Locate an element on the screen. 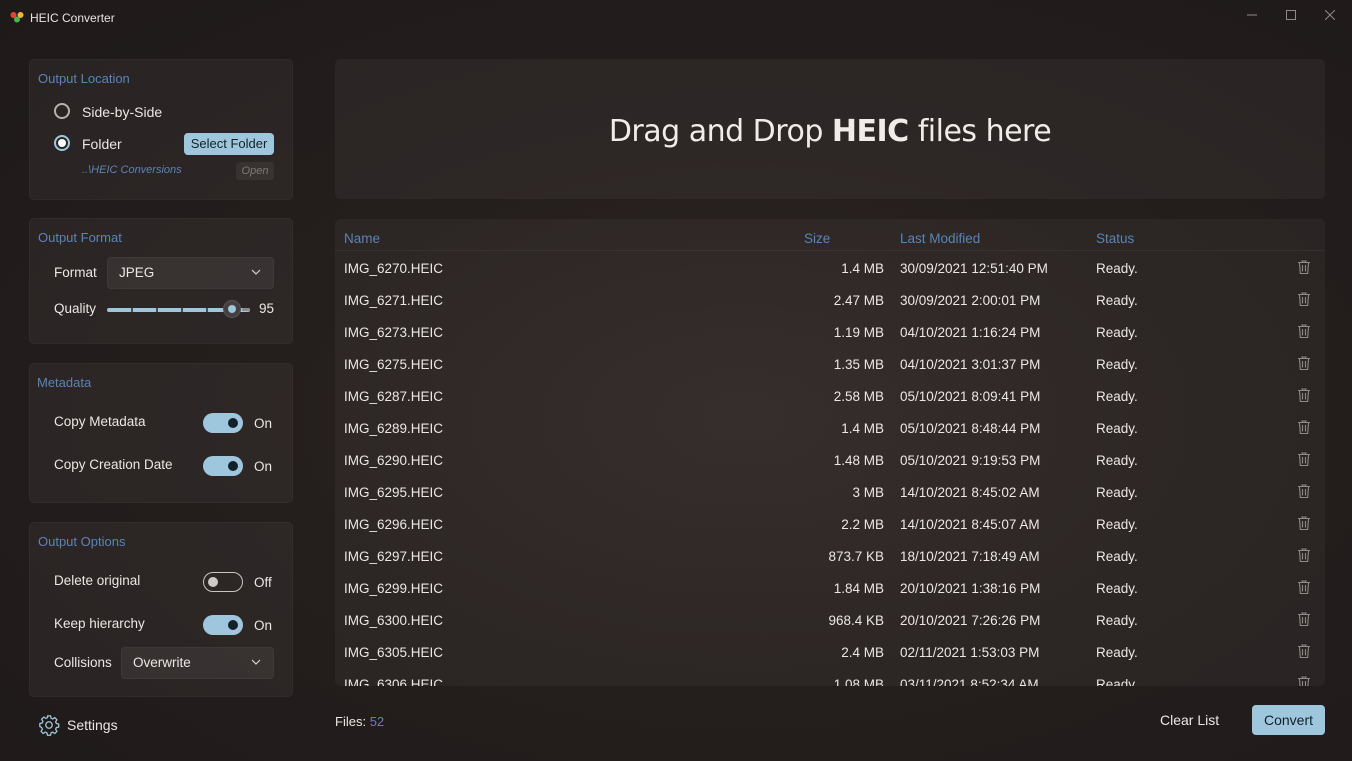 The height and width of the screenshot is (761, 1352). file-size: 1.84 MB is located at coordinates (858, 588).